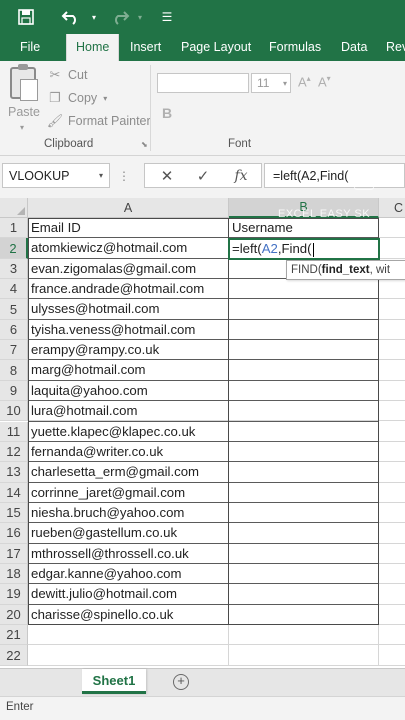  What do you see at coordinates (26, 17) in the screenshot?
I see `save-icon` at bounding box center [26, 17].